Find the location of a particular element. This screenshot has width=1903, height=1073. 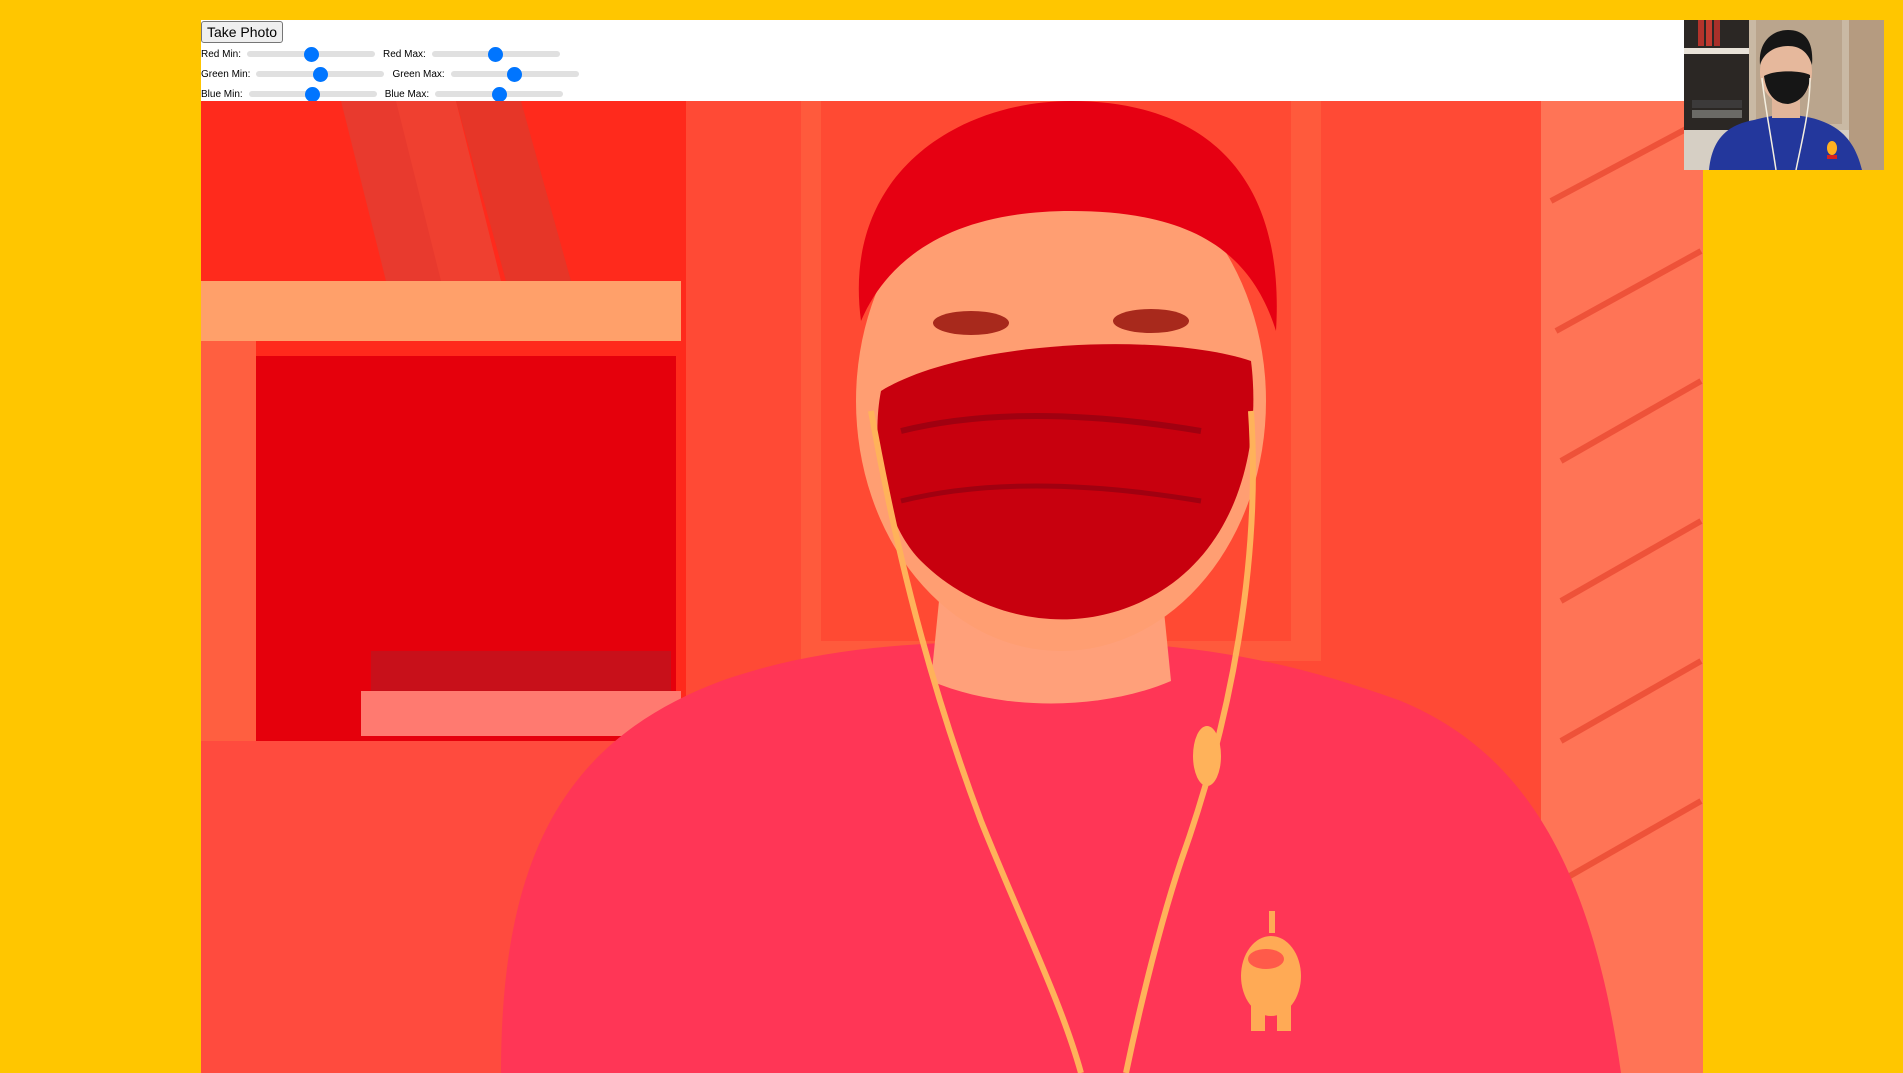

green-slider-row: Green Min: Green Max: is located at coordinates (394, 74).